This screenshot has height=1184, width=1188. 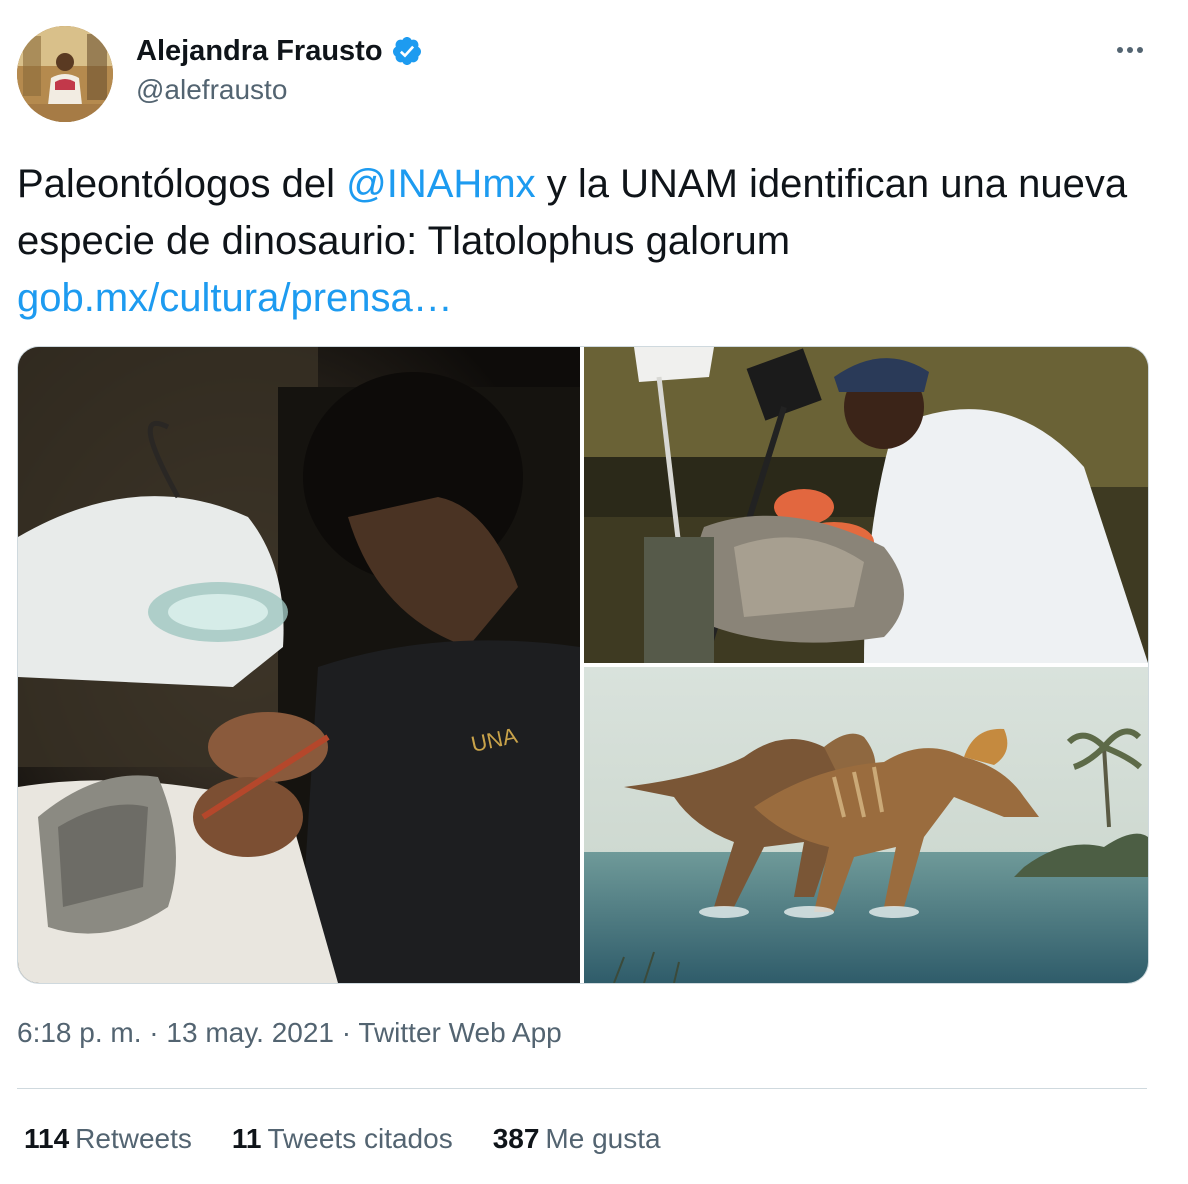 What do you see at coordinates (133, 1138) in the screenshot?
I see `retweets-label: Retweets` at bounding box center [133, 1138].